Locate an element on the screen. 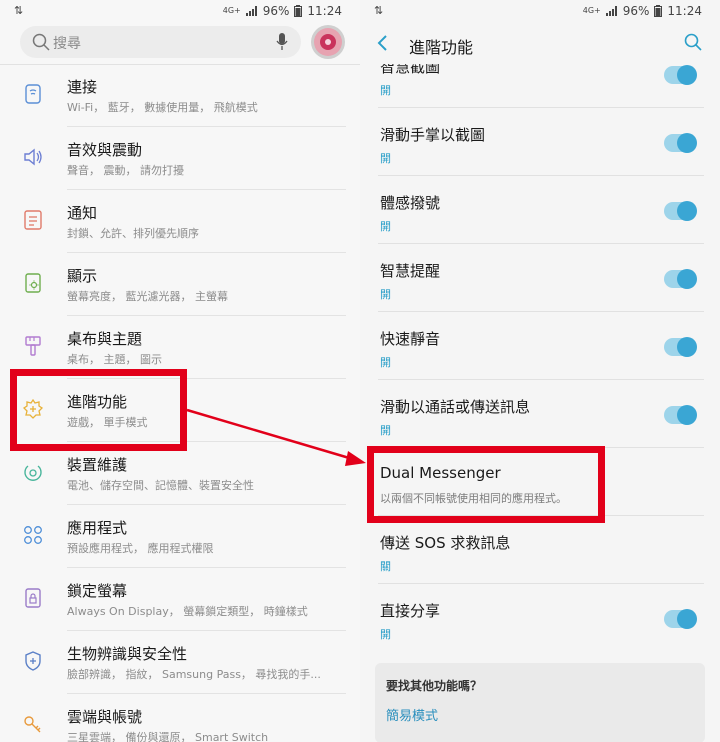 This screenshot has height=742, width=720. item-title: 裝置維護 is located at coordinates (97, 465).